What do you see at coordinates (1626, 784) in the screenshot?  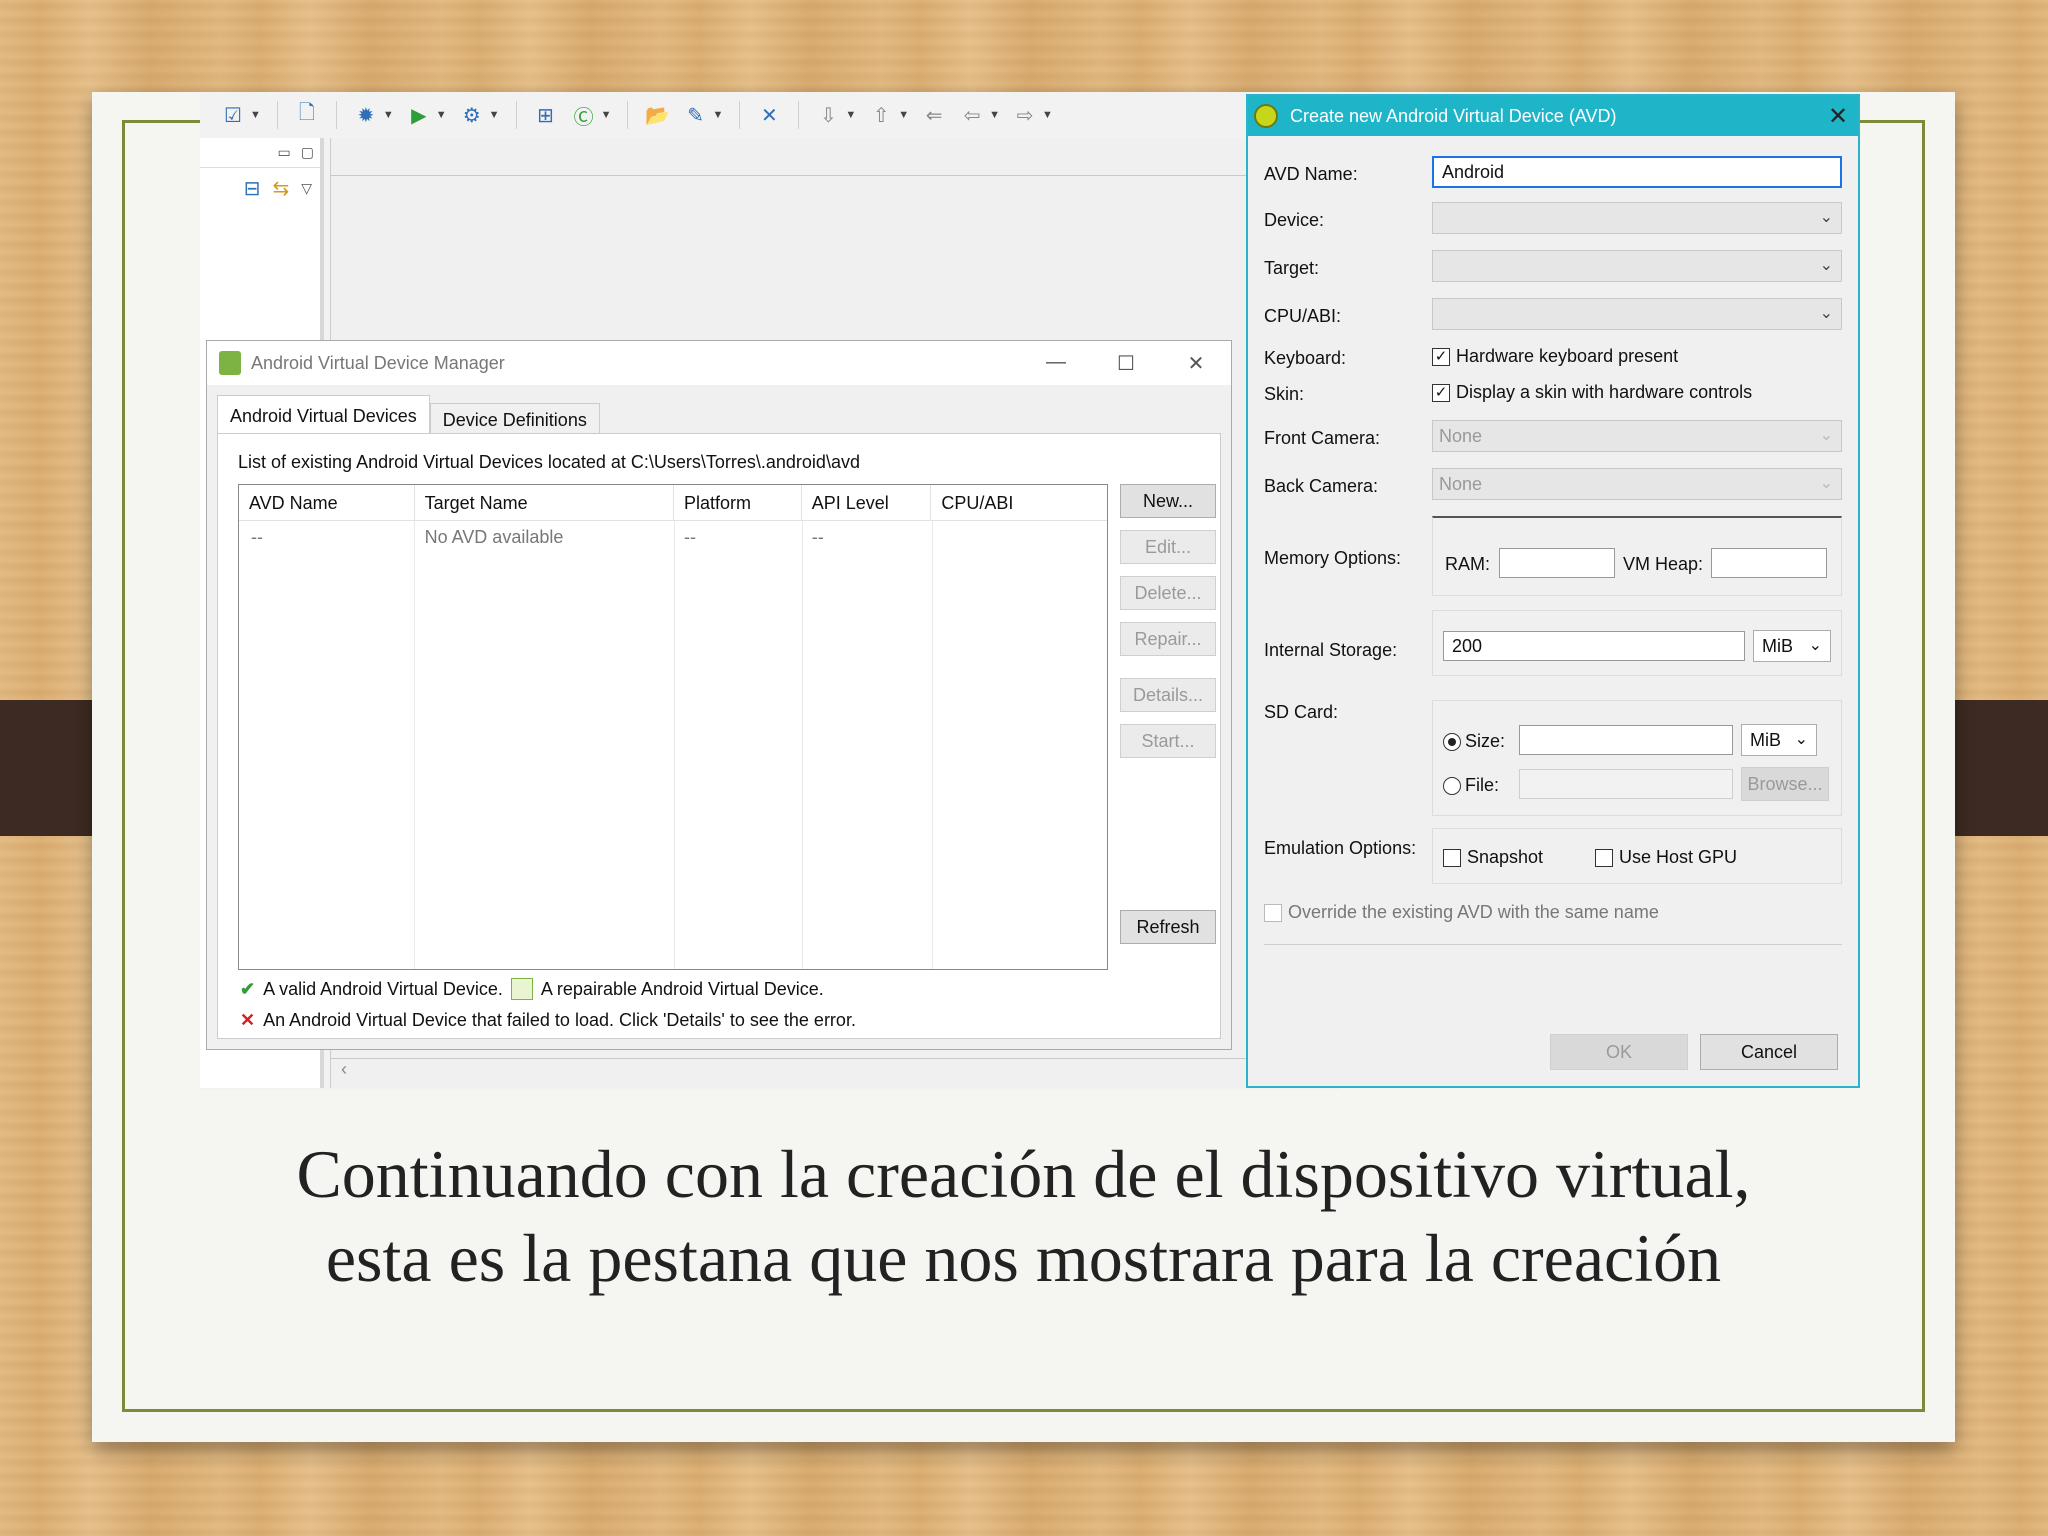 I see `sd-file-input` at bounding box center [1626, 784].